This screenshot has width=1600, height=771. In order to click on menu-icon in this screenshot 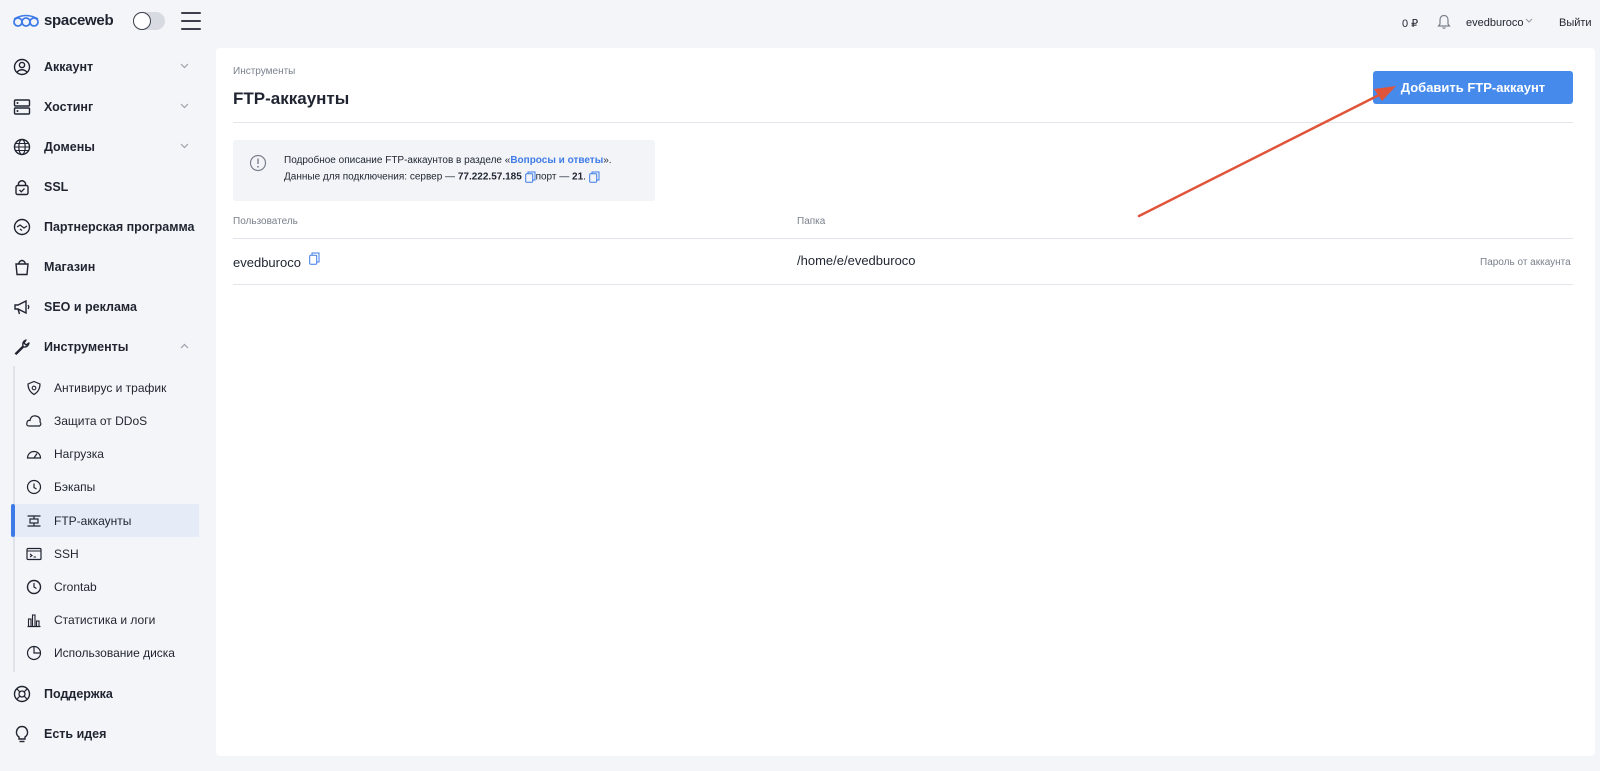, I will do `click(191, 21)`.